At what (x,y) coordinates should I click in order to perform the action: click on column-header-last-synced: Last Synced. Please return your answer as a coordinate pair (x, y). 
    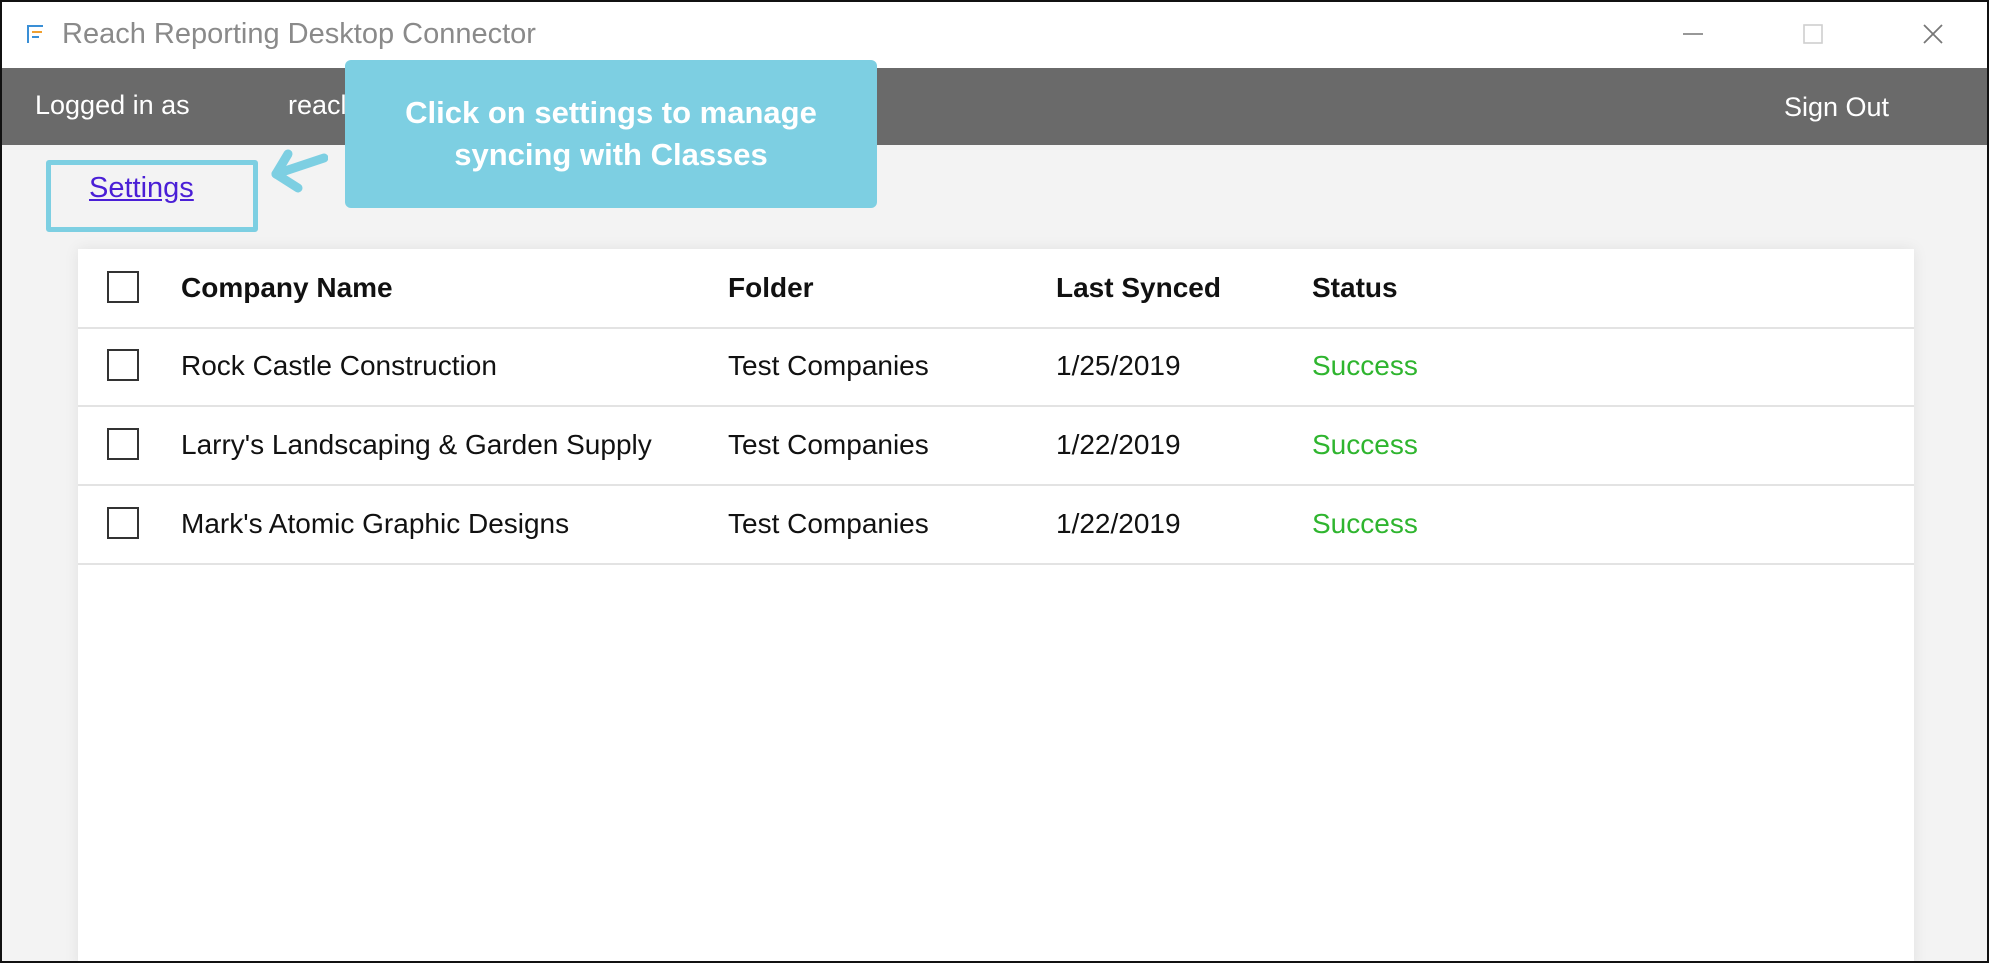
    Looking at the image, I should click on (1138, 288).